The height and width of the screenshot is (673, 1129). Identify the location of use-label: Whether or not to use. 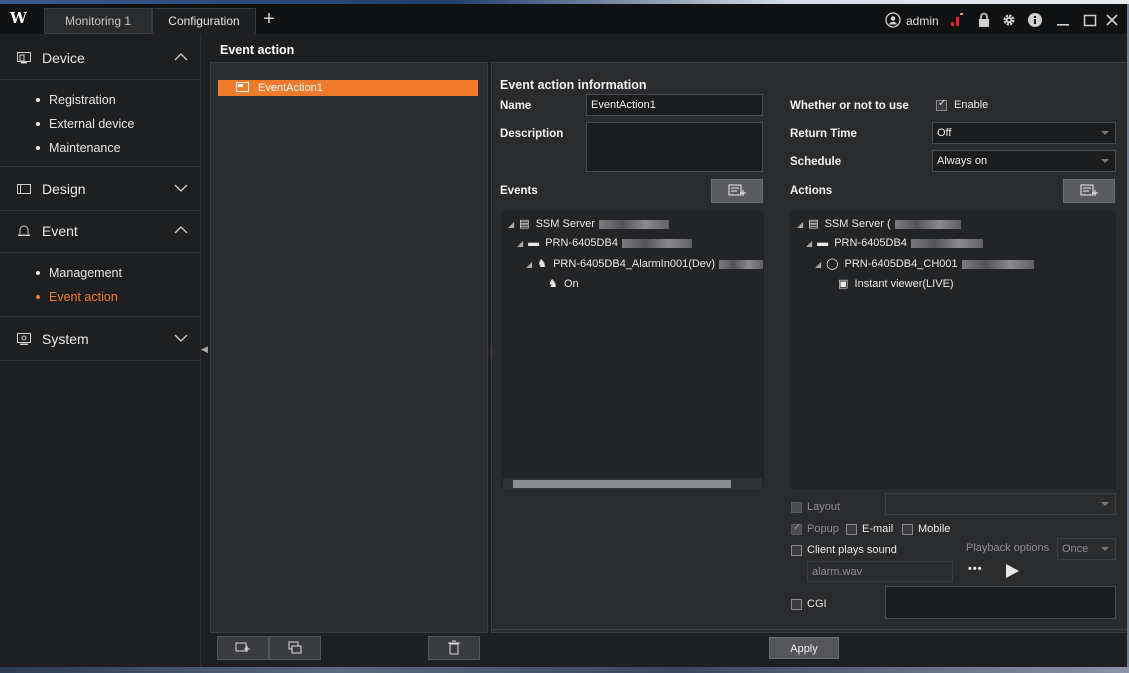
(849, 106).